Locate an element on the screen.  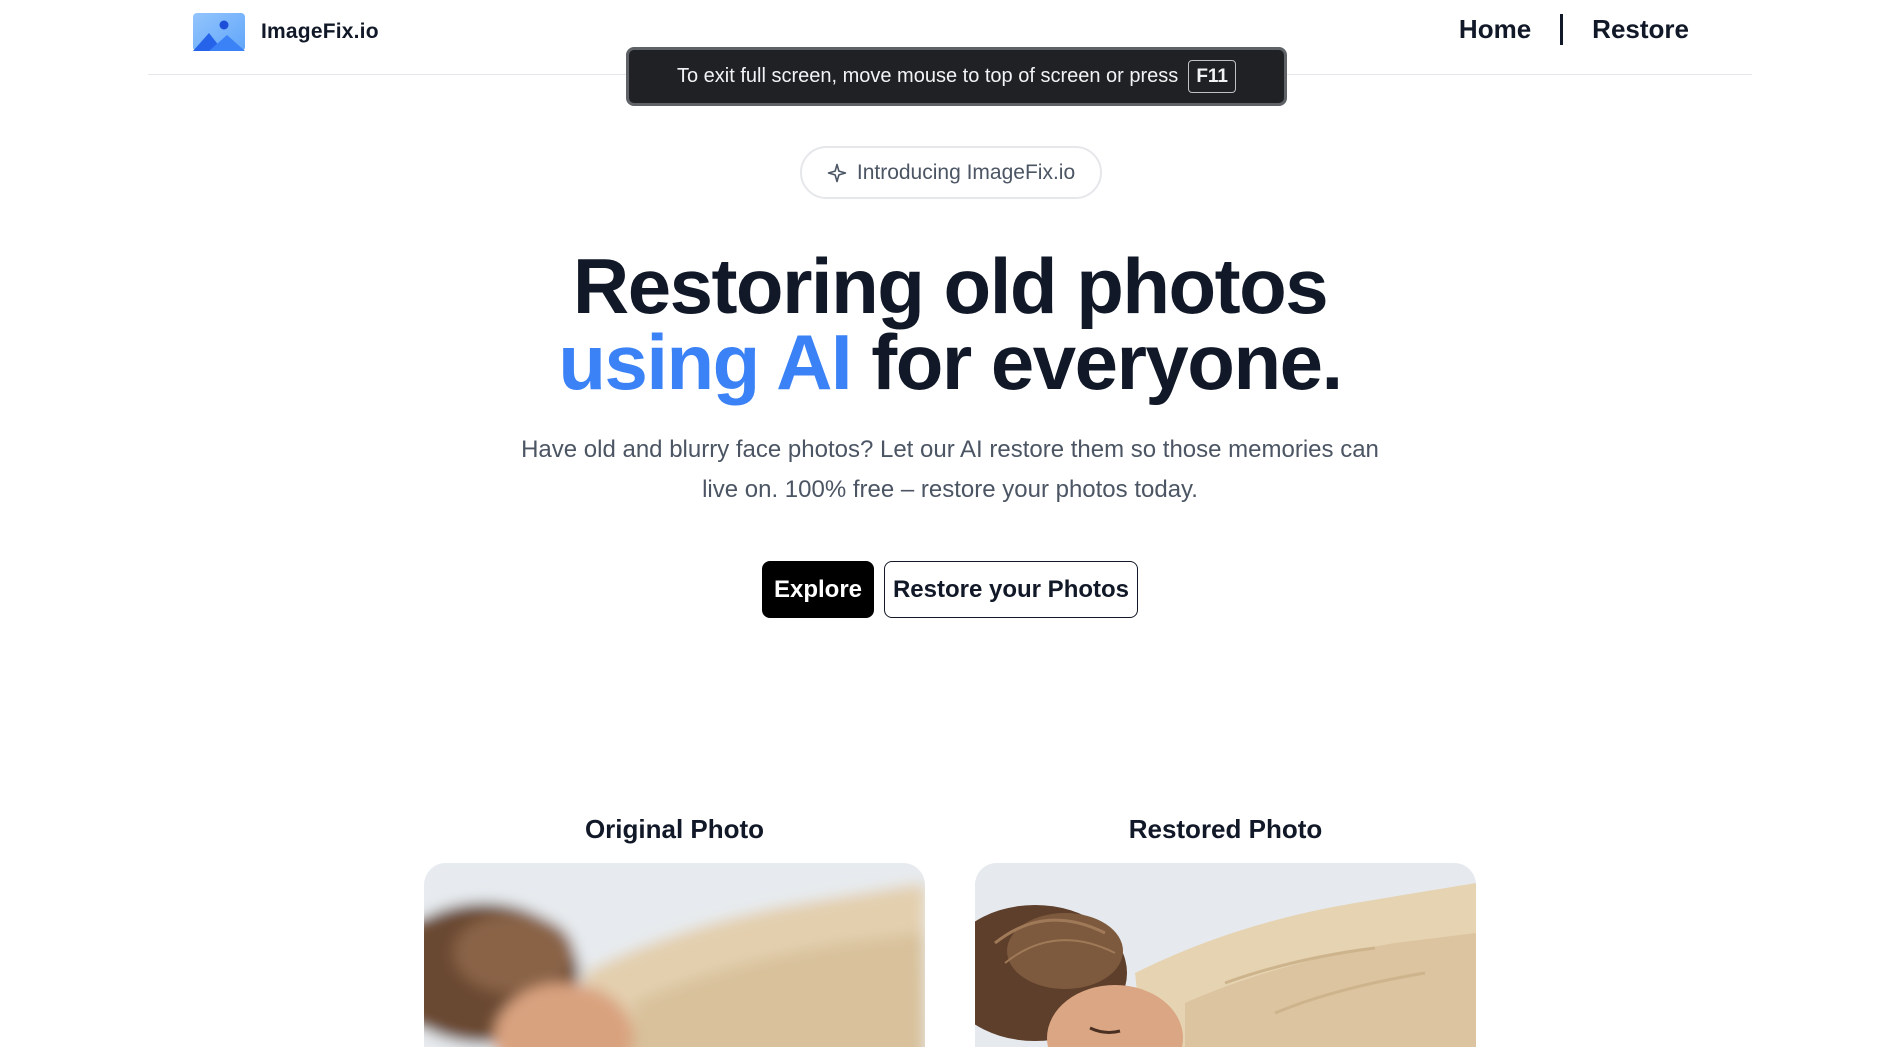
fullscreen-toast-key: F11 is located at coordinates (1212, 76).